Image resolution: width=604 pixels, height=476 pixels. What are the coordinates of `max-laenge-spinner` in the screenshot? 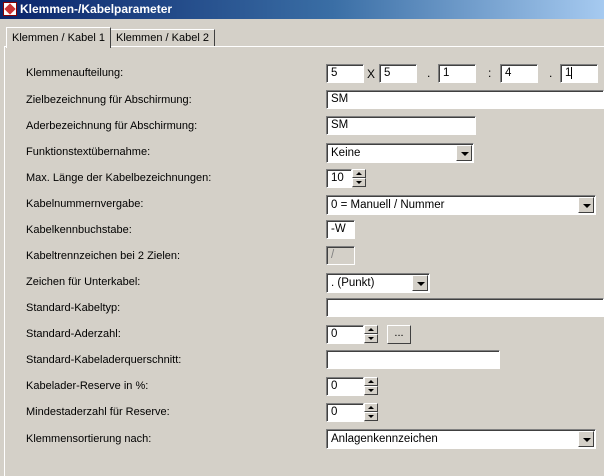 It's located at (359, 178).